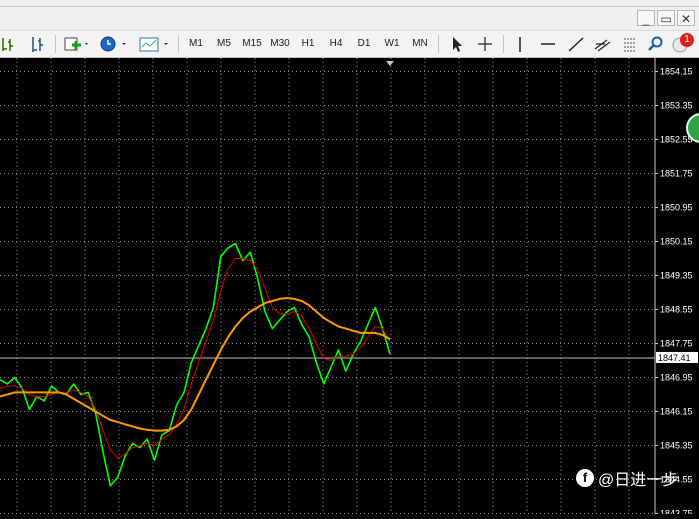 This screenshot has width=699, height=519. What do you see at coordinates (676, 276) in the screenshot?
I see `price-axis-label: 1849.35` at bounding box center [676, 276].